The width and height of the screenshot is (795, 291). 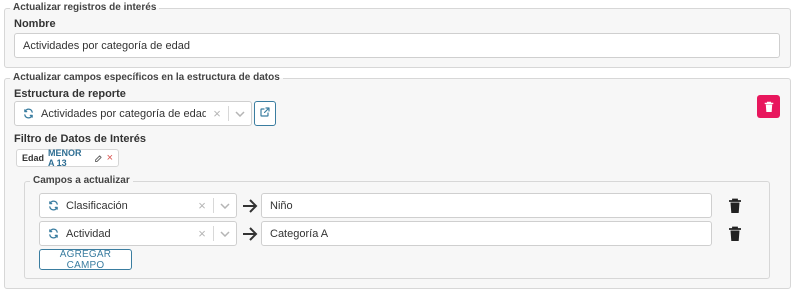 I want to click on field-select-row-2: Actividad ×, so click(x=138, y=233).